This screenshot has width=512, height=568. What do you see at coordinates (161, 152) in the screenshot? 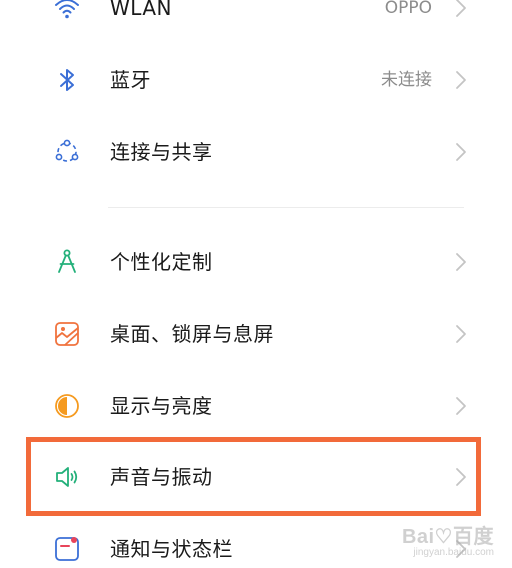
I see `connection-sharing-label: 连接与共享` at bounding box center [161, 152].